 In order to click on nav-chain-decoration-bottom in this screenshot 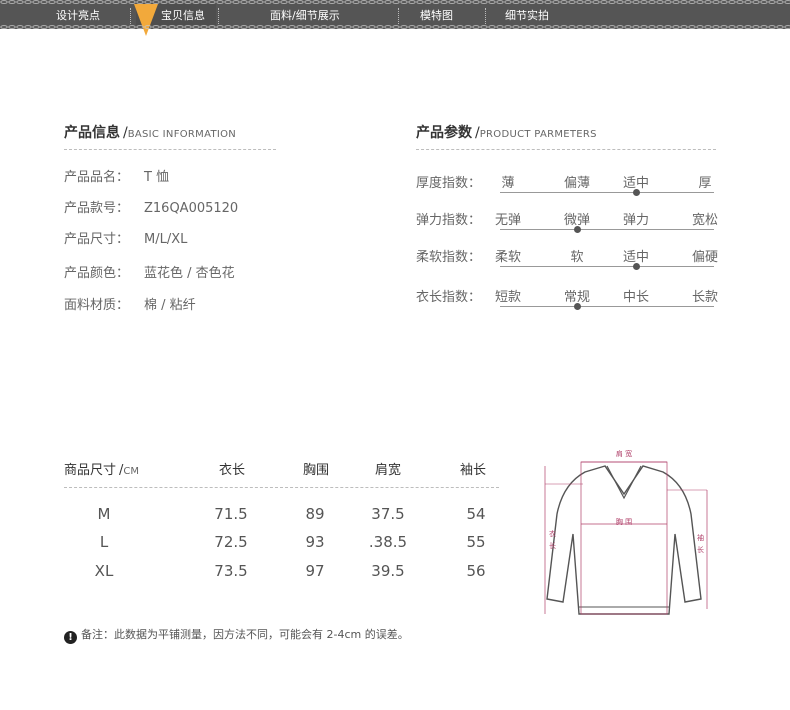, I will do `click(395, 27)`.